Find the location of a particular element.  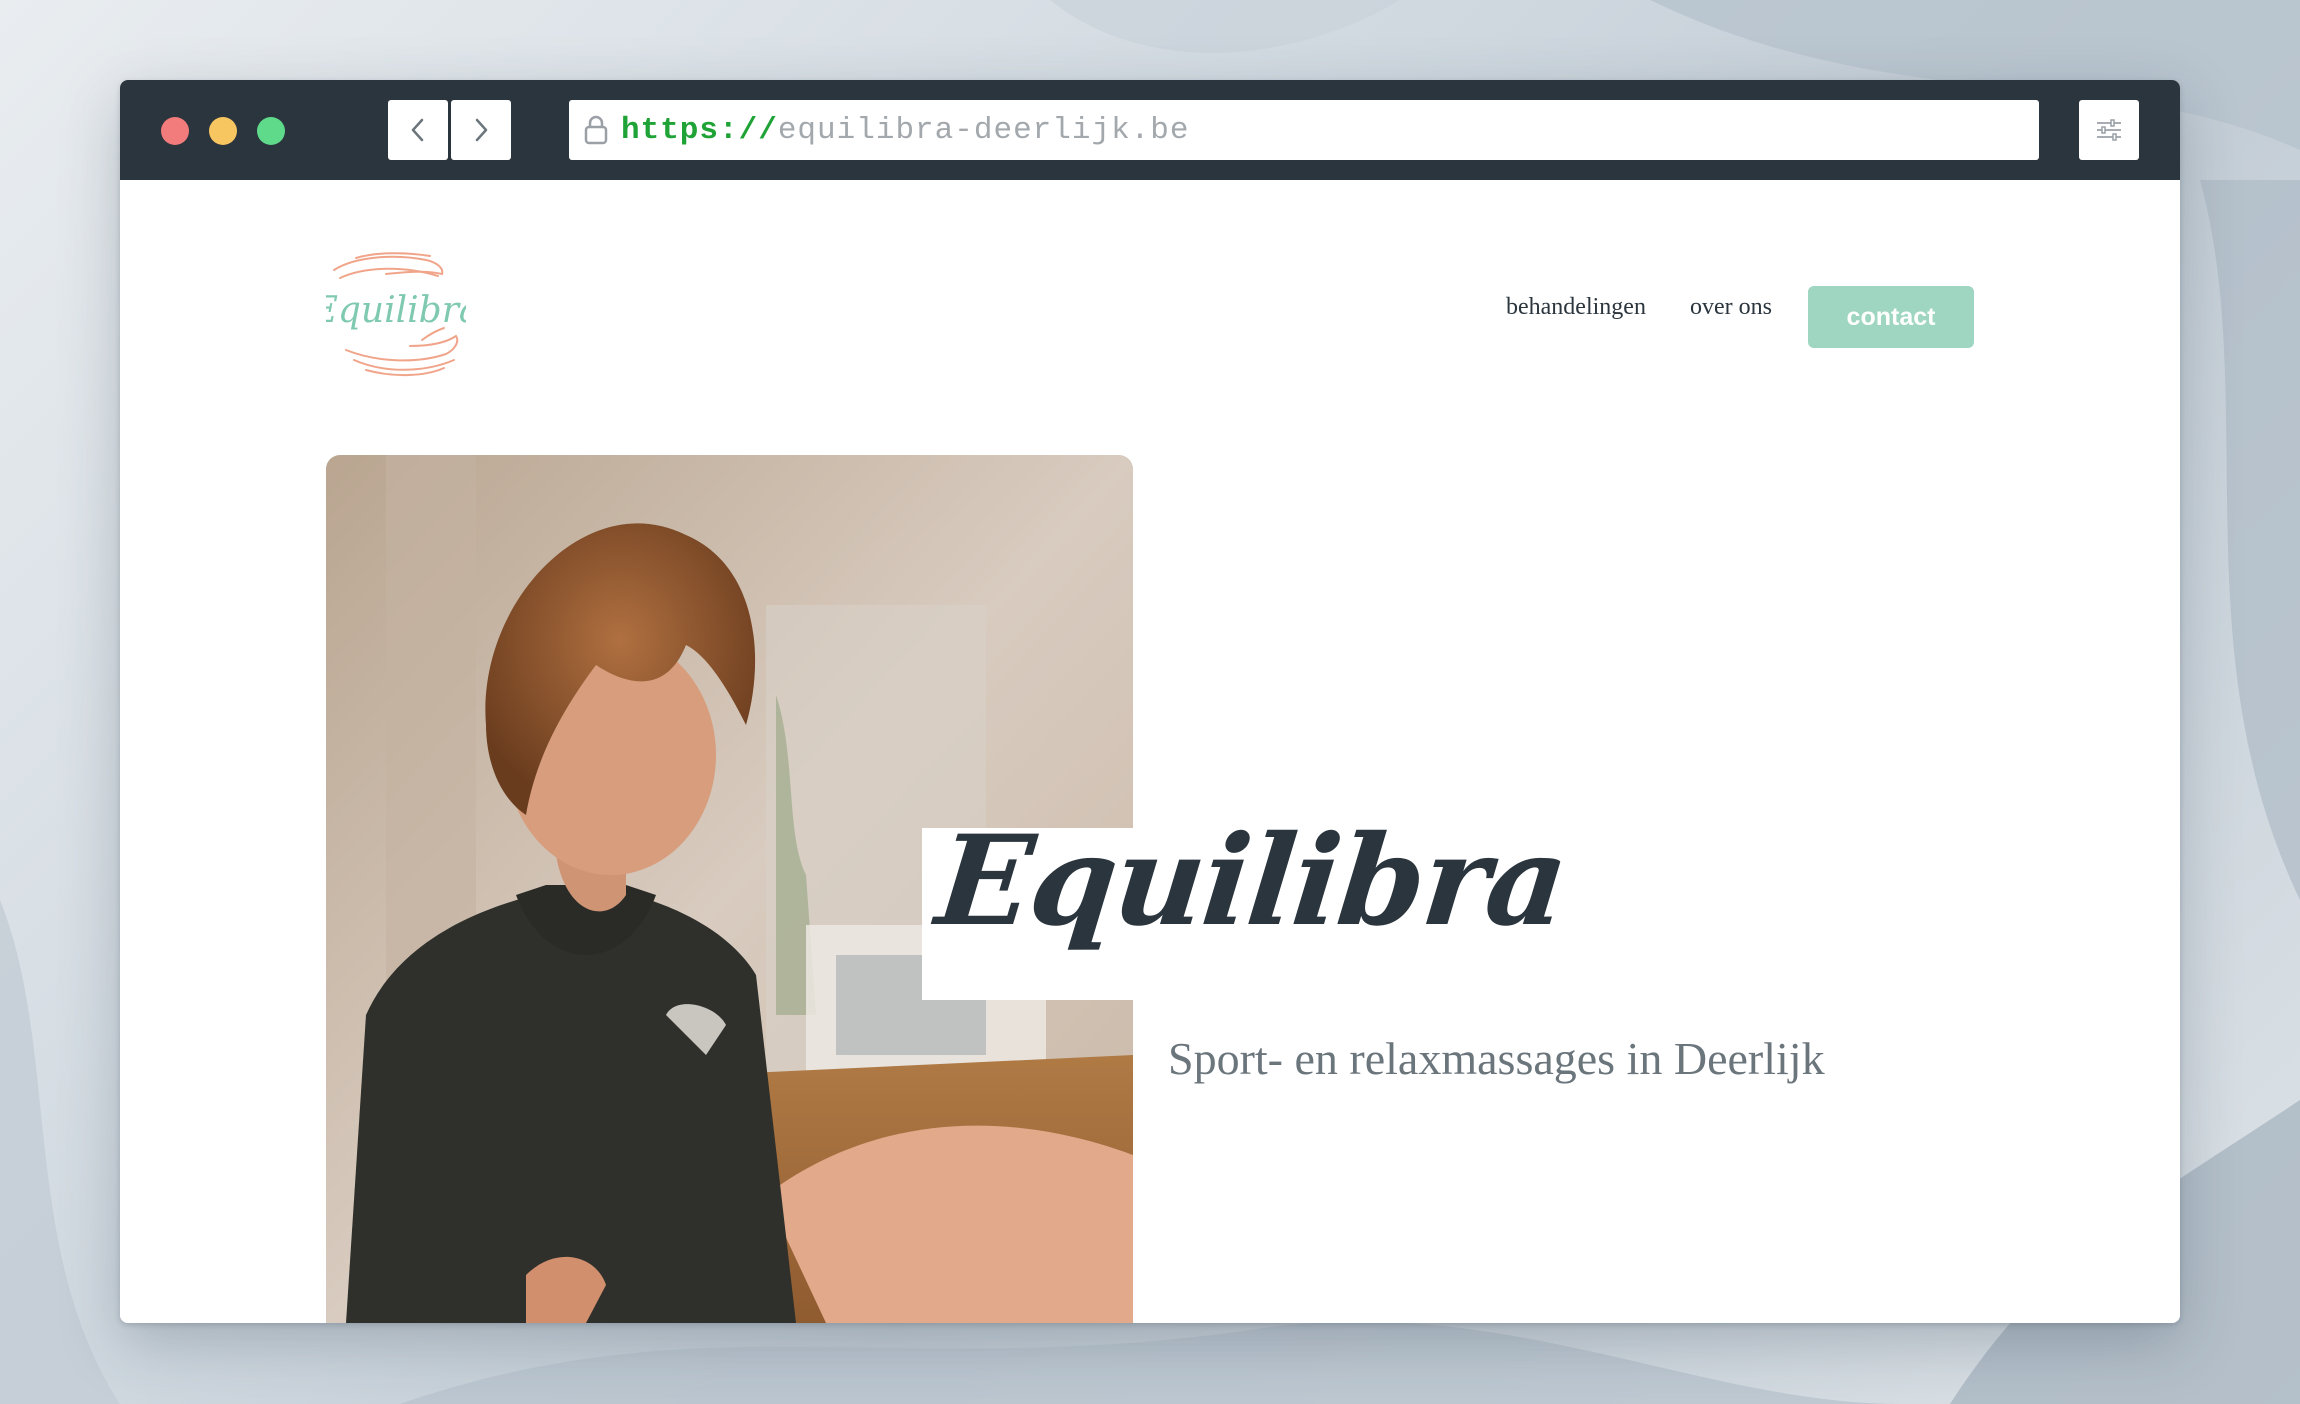

chevron-left-icon is located at coordinates (417, 130).